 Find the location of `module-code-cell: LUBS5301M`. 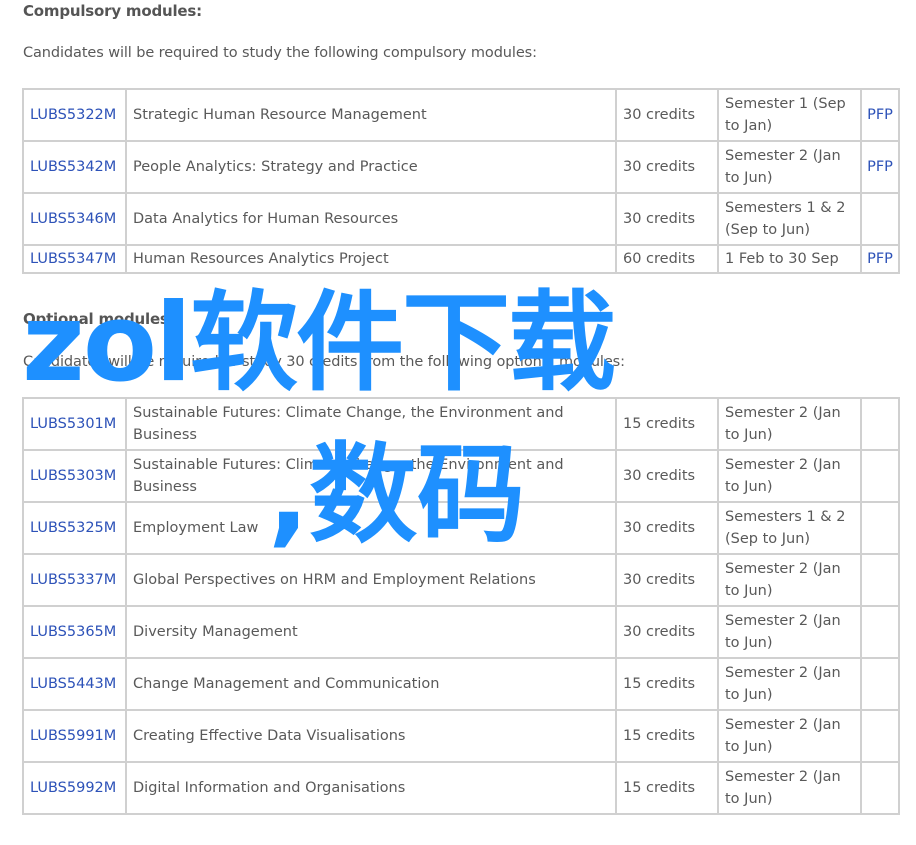

module-code-cell: LUBS5301M is located at coordinates (74, 424).